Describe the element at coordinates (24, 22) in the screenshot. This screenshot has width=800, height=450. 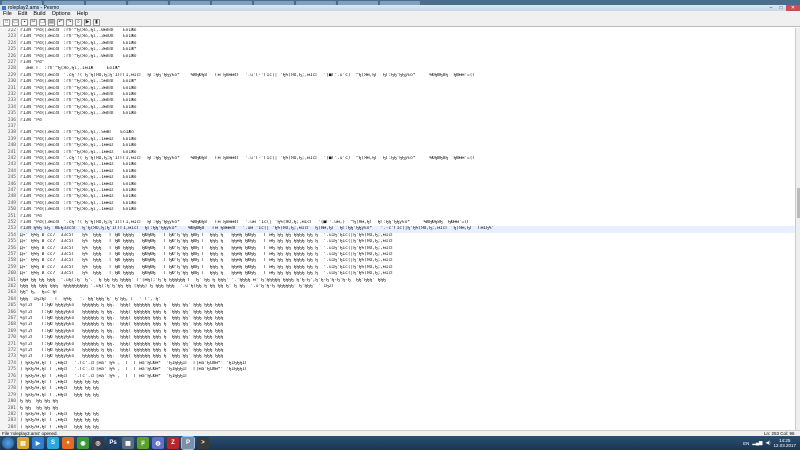
I see `save-icon: ▪` at that location.